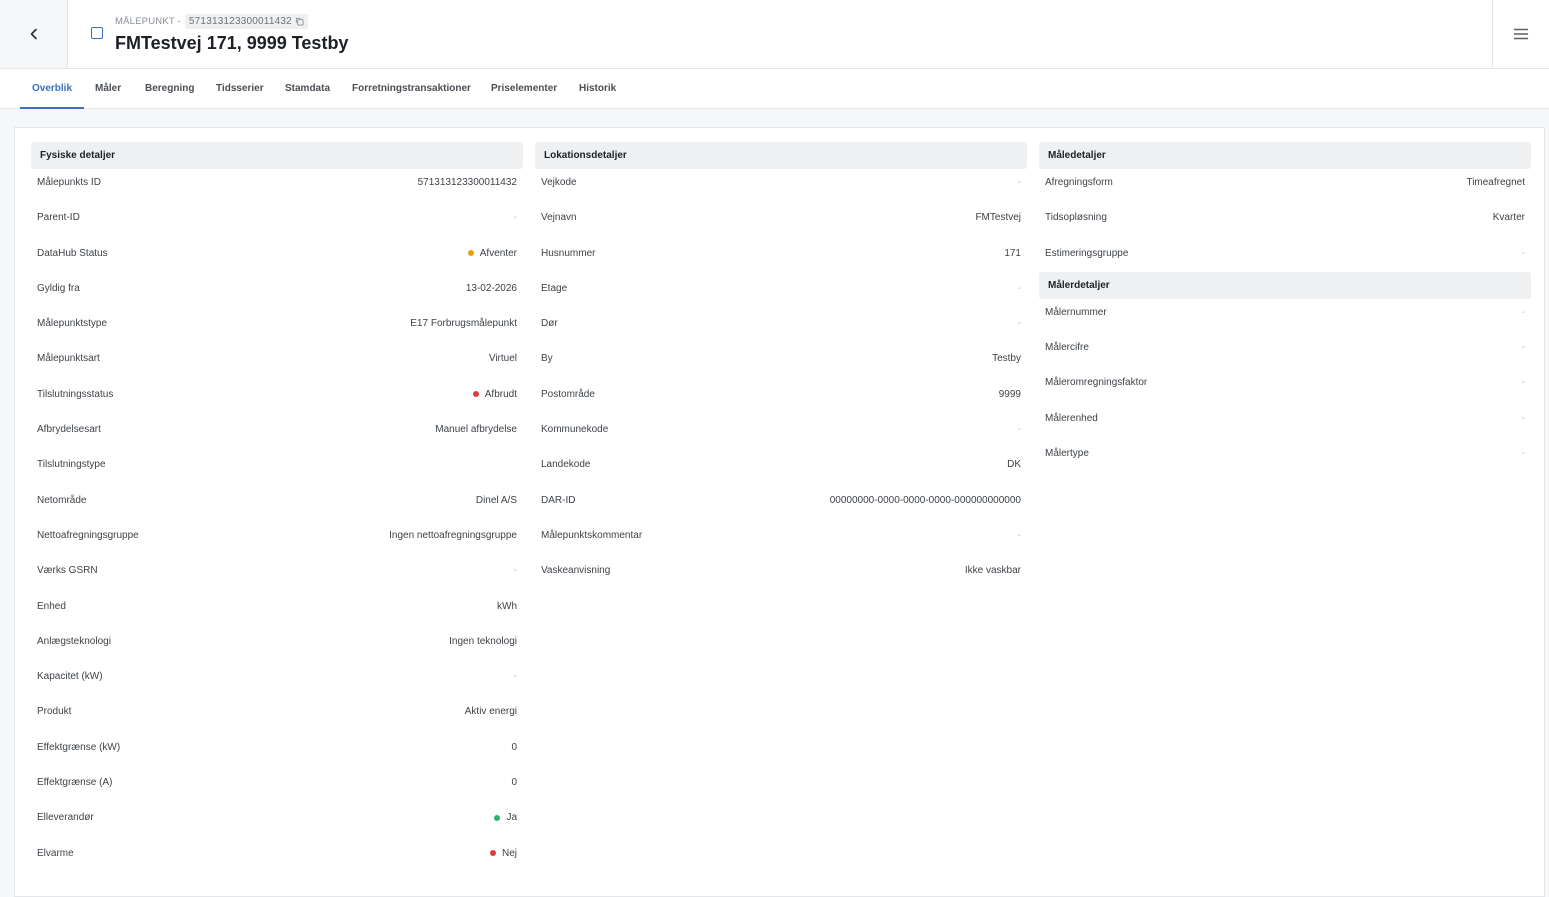 This screenshot has width=1549, height=897. I want to click on detail-row: Dør -, so click(781, 327).